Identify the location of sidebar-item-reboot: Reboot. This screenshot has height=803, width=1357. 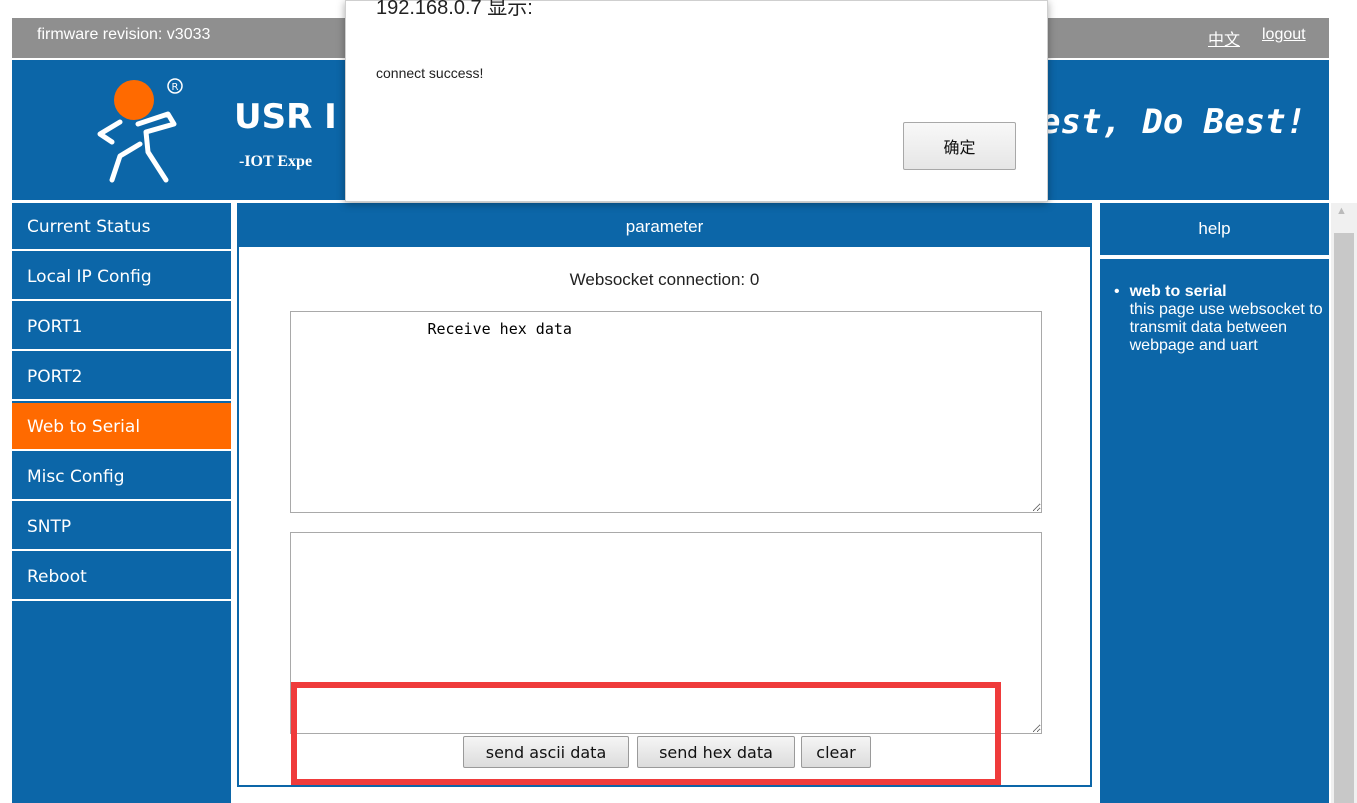
(121, 577).